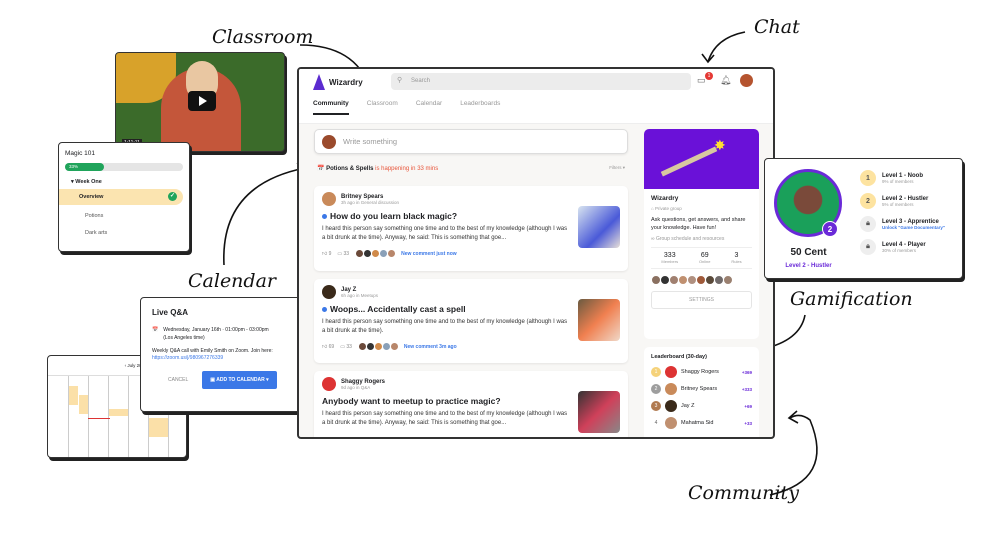 The height and width of the screenshot is (541, 1000). I want to click on leaderboard-row: 1 Shaggy Rogers +369, so click(701, 372).